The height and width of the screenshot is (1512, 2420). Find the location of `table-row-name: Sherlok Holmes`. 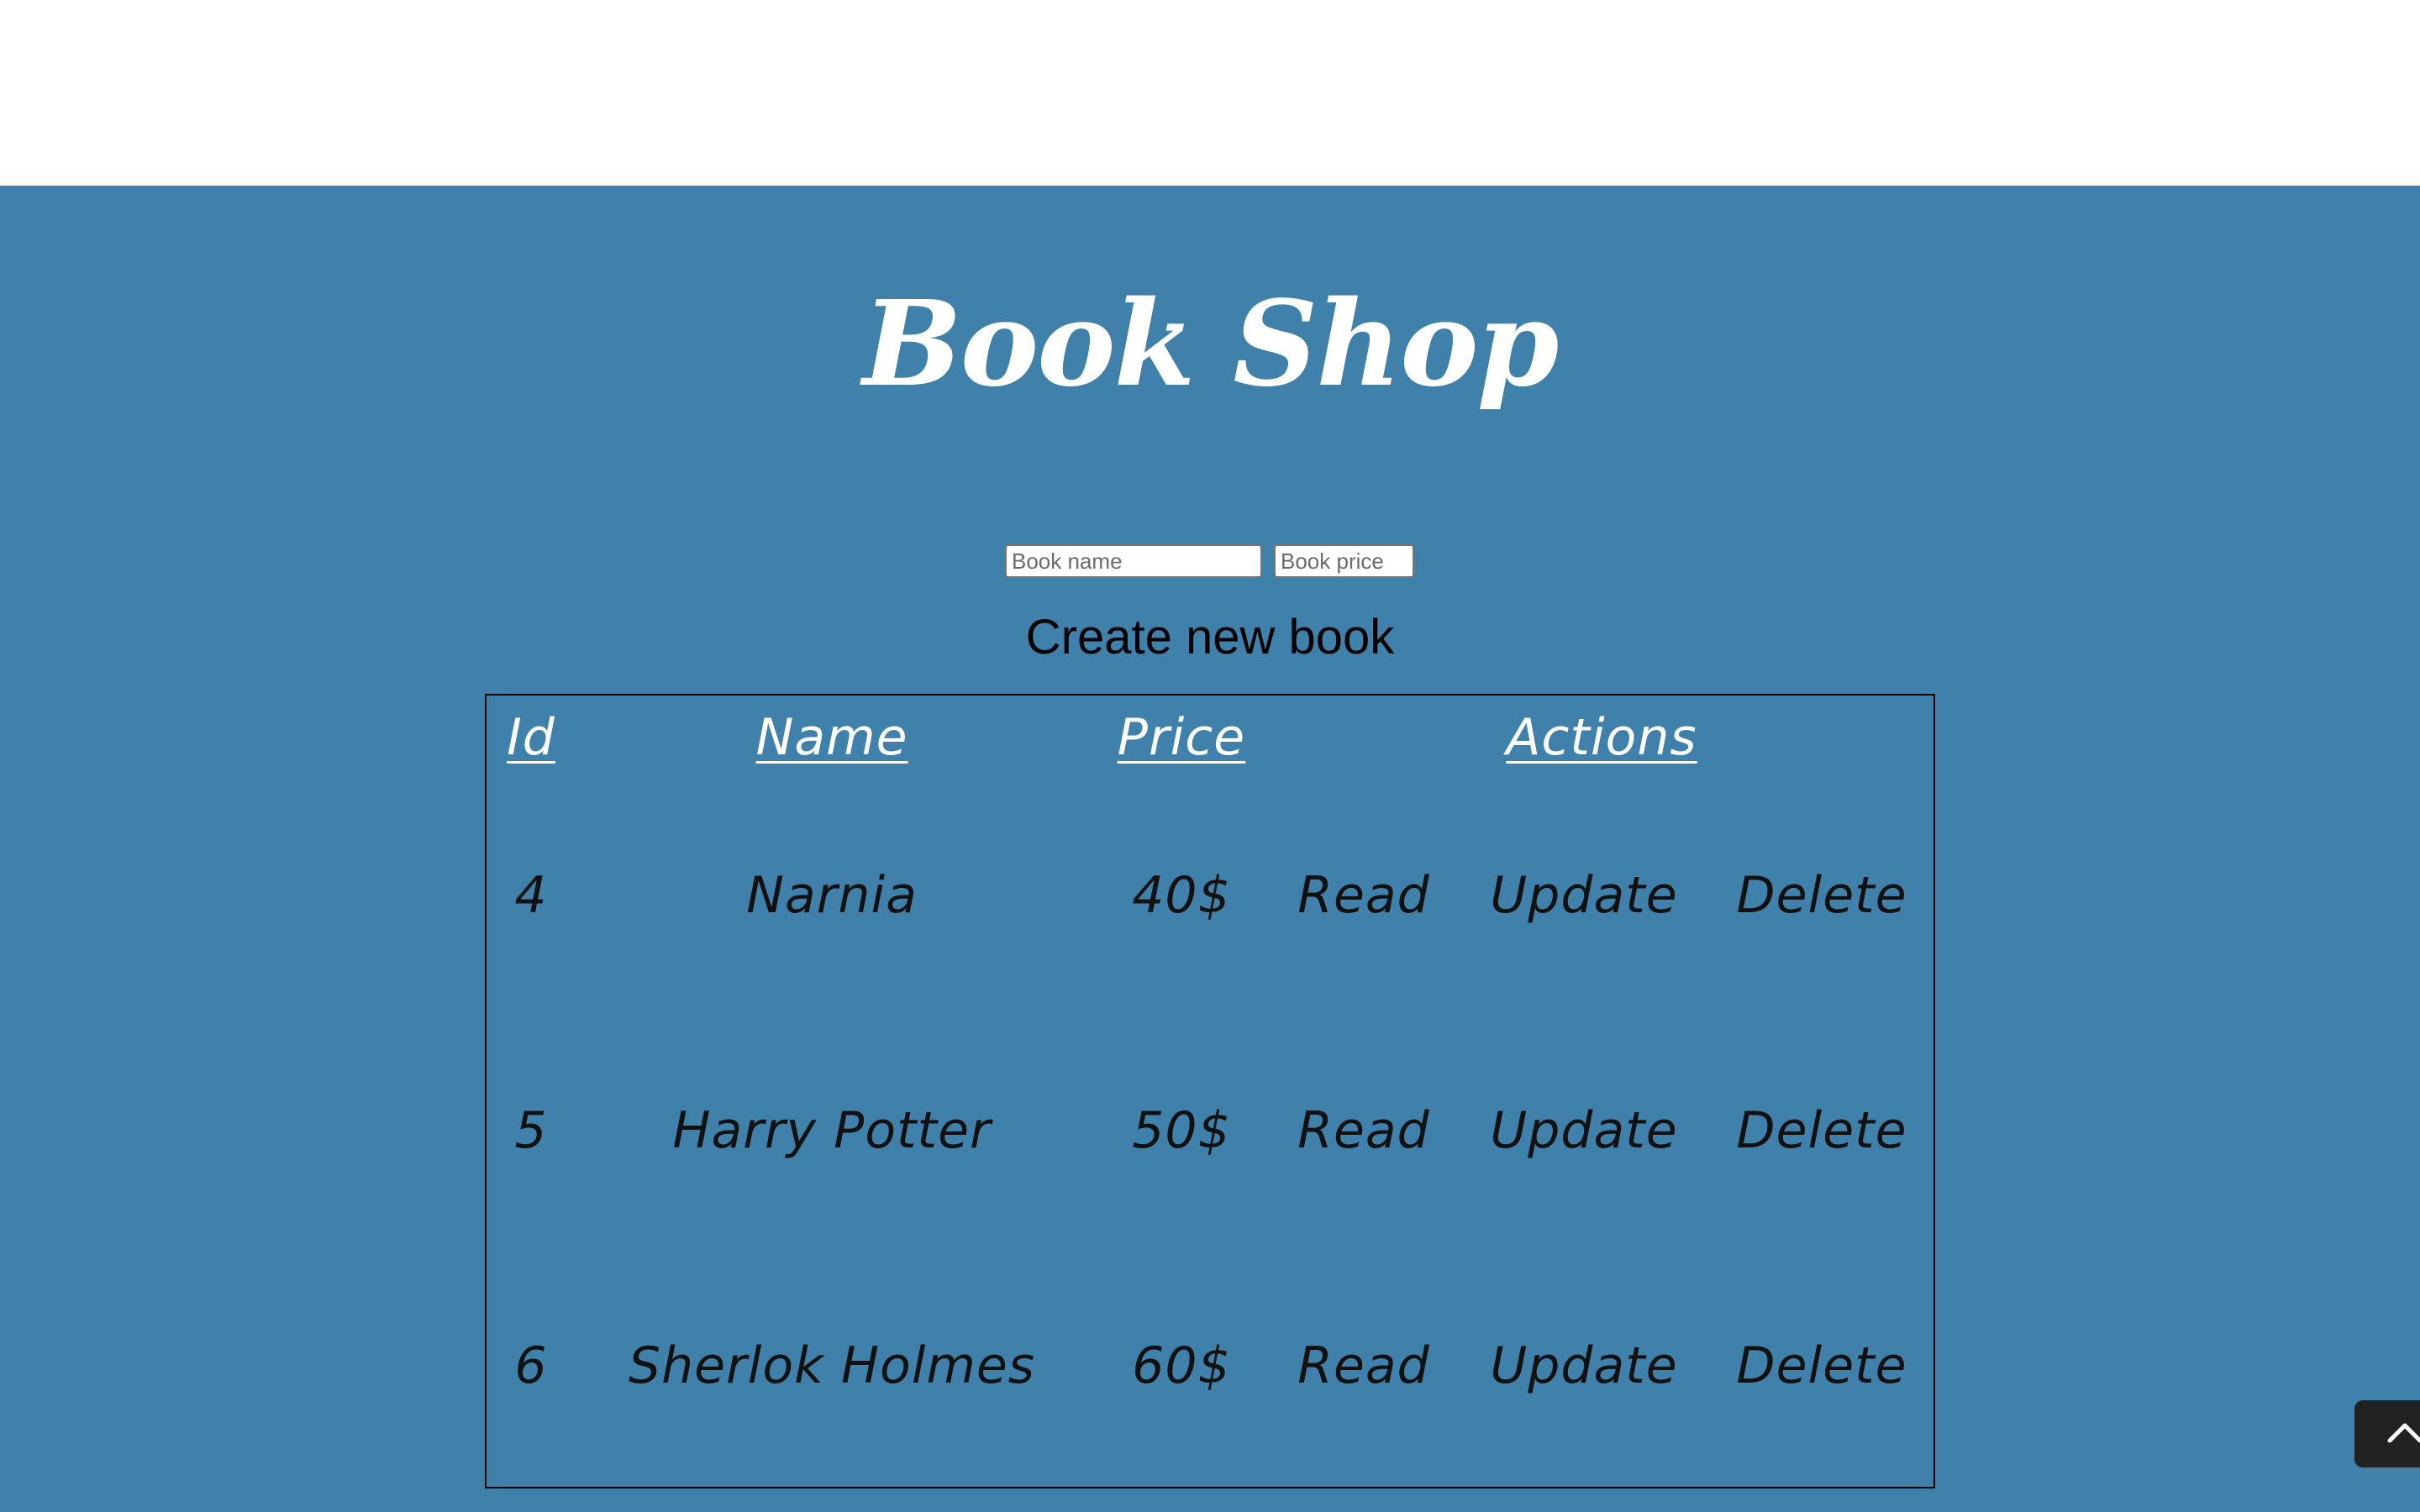

table-row-name: Sherlok Holmes is located at coordinates (832, 1365).